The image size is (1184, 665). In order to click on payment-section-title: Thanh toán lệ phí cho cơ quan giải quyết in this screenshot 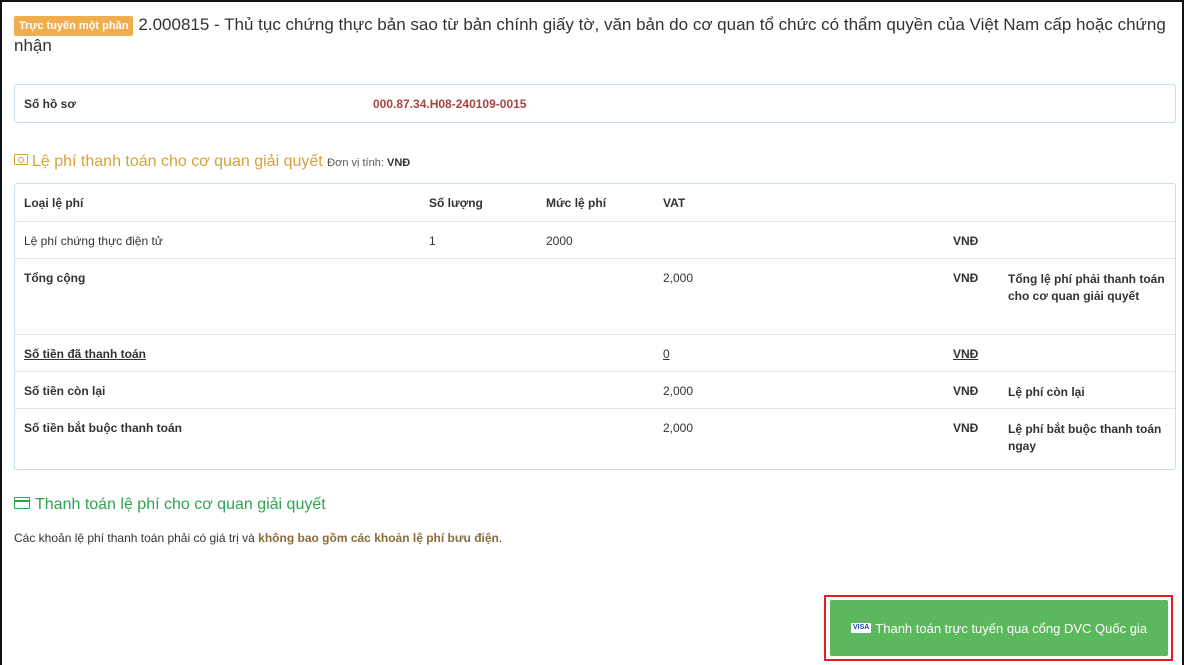, I will do `click(170, 505)`.